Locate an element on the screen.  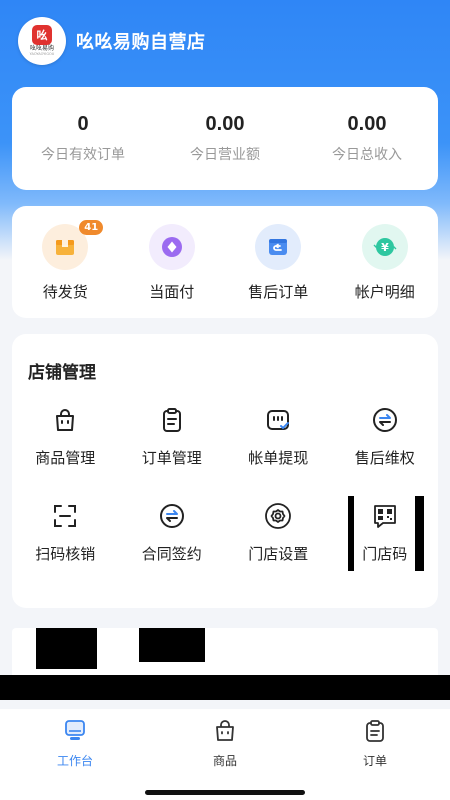
bottom-tab-bar: 工作台 商品 订单 is located at coordinates (225, 754).